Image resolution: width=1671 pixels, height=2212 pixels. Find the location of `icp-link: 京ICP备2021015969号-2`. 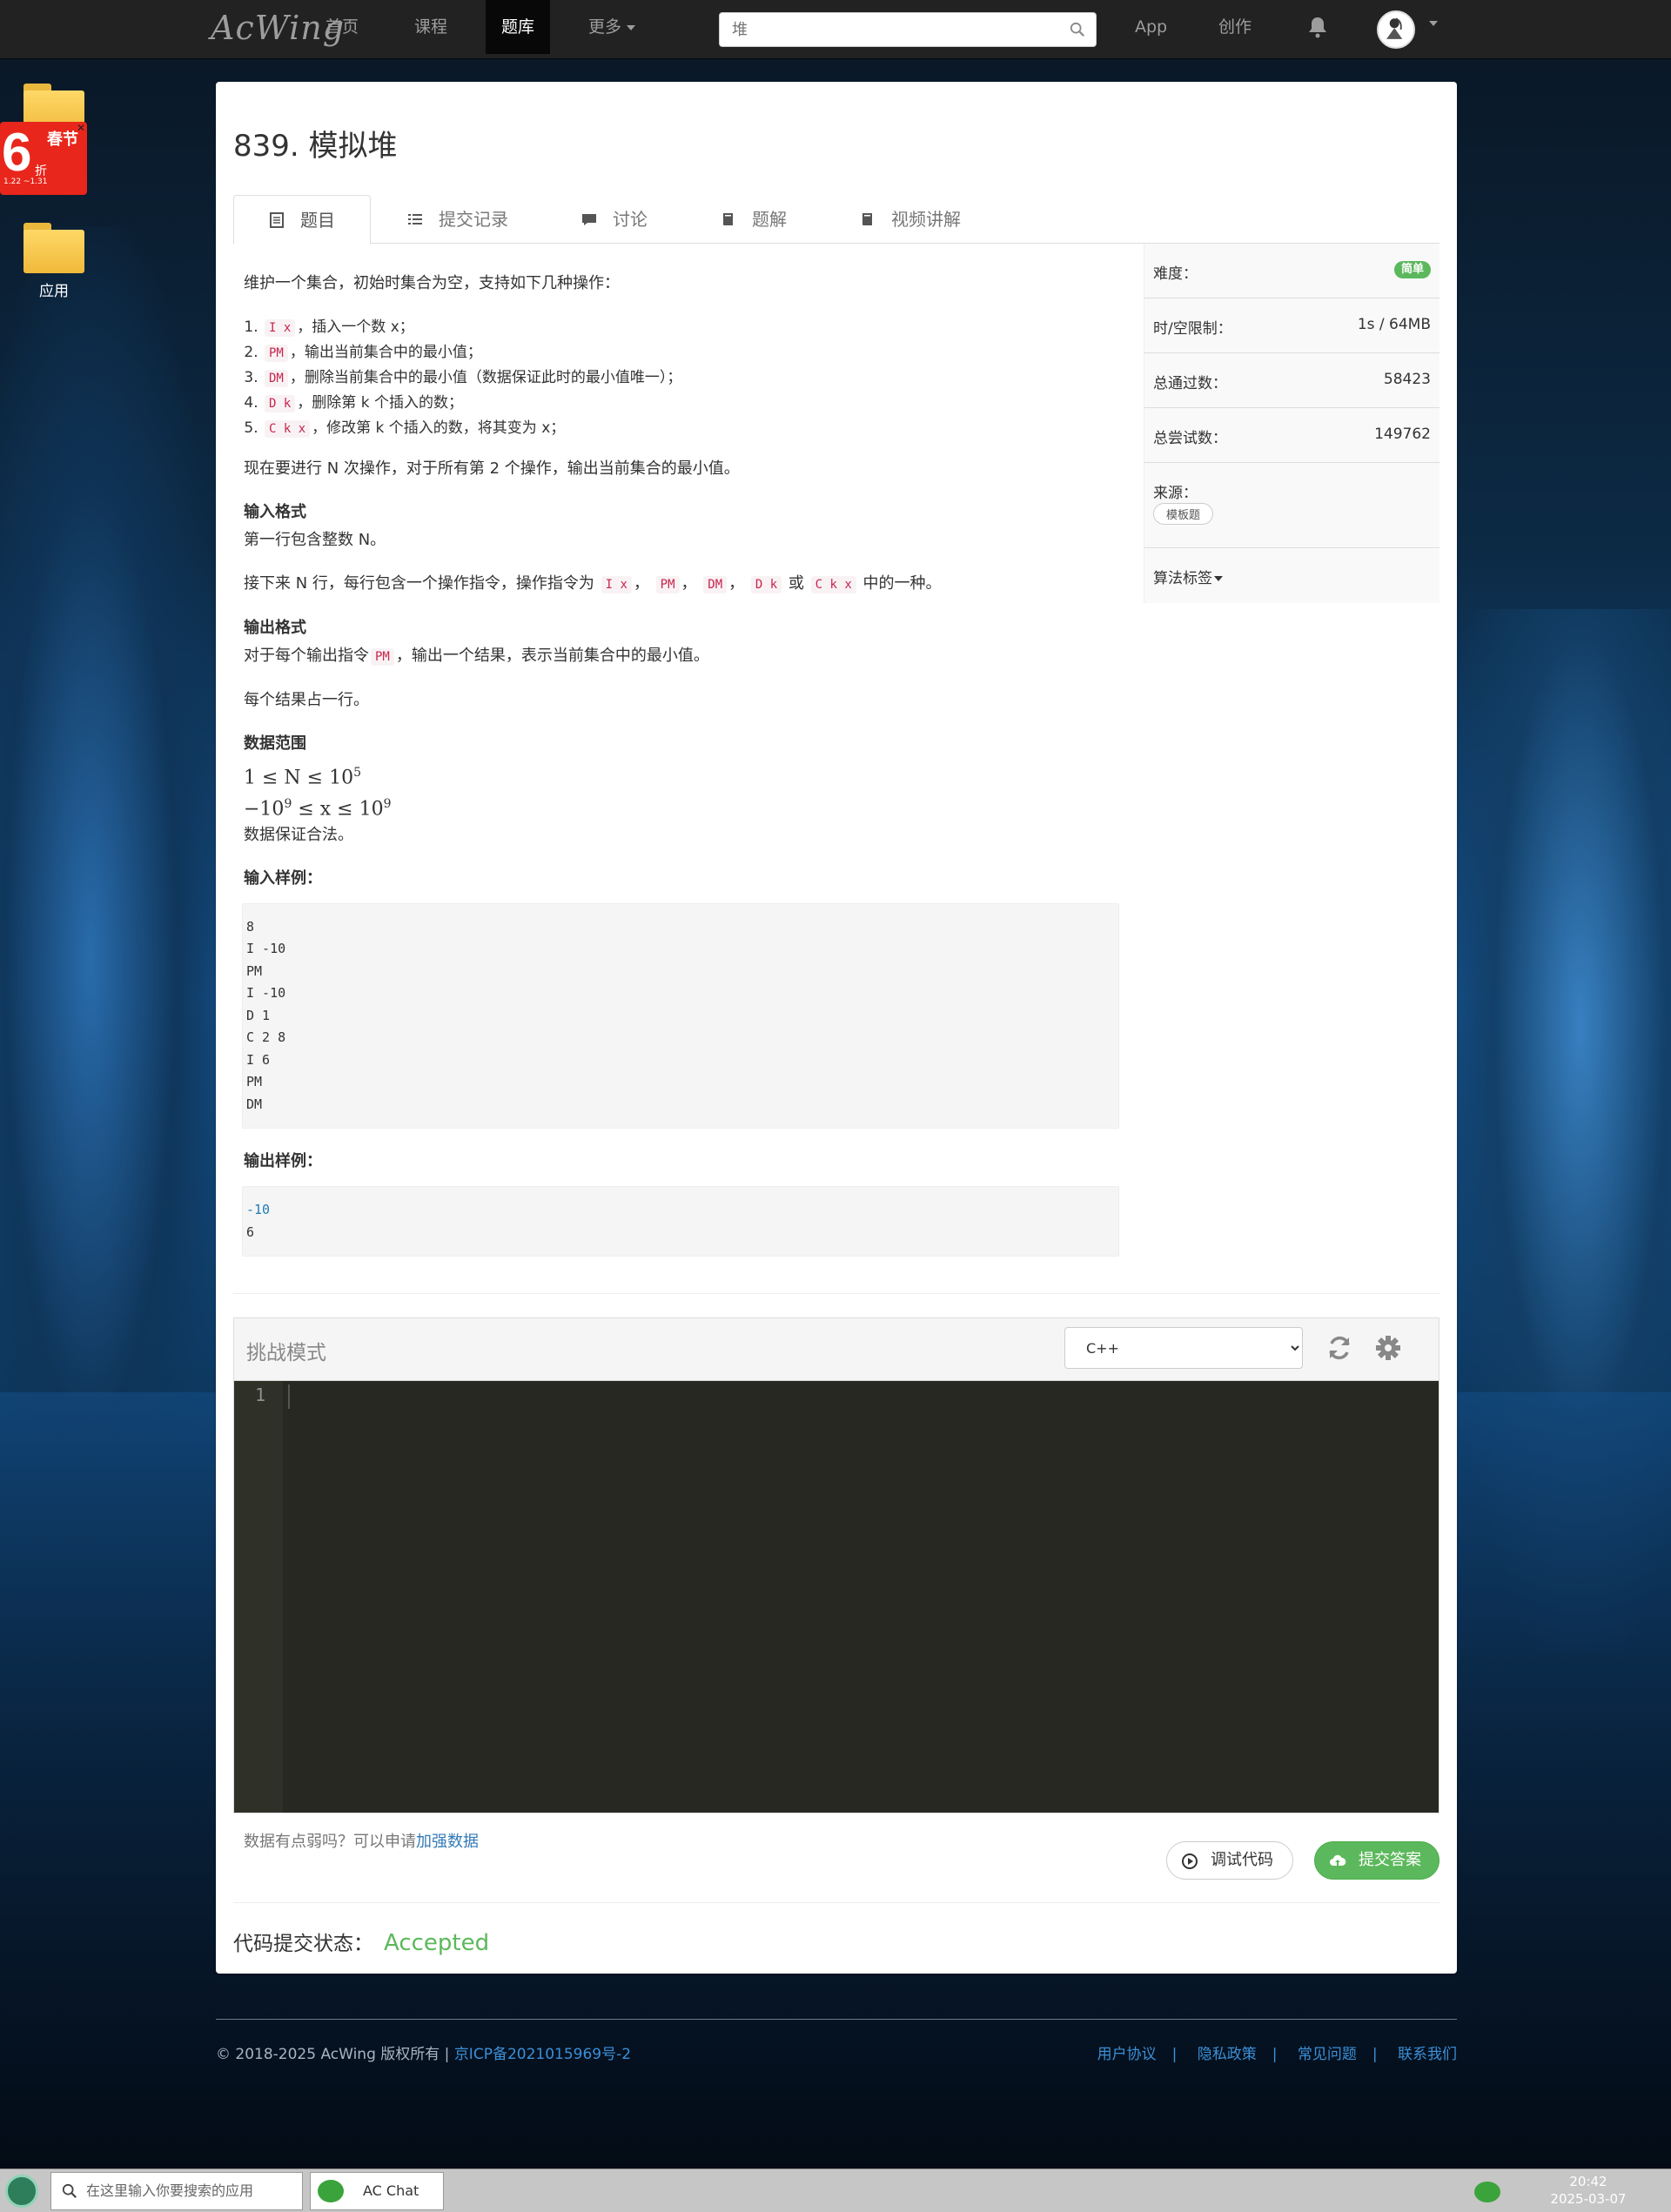

icp-link: 京ICP备2021015969号-2 is located at coordinates (542, 2054).